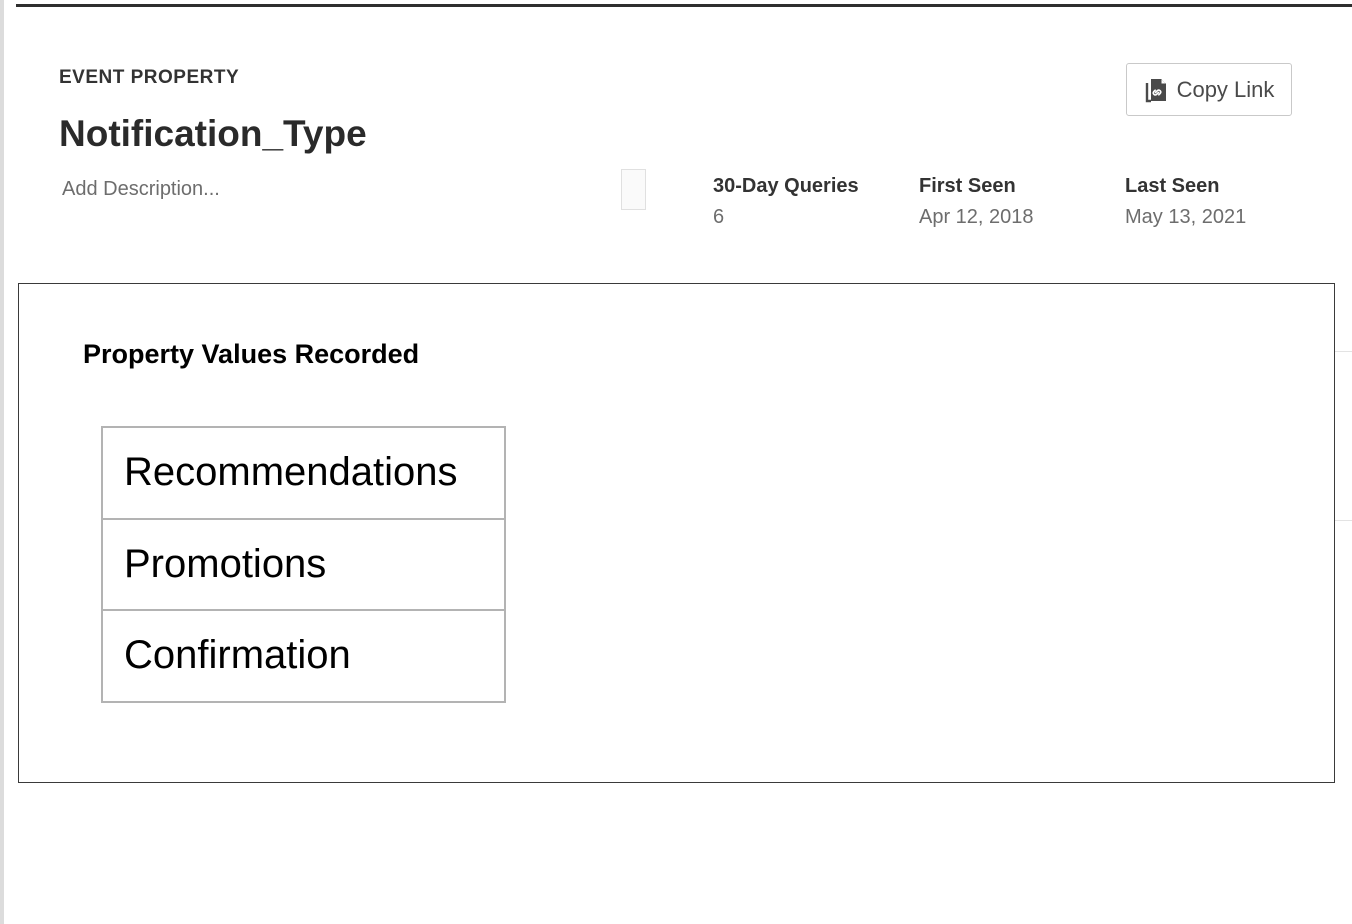 This screenshot has width=1352, height=924. Describe the element at coordinates (213, 133) in the screenshot. I see `property-name: Notification_Type` at that location.